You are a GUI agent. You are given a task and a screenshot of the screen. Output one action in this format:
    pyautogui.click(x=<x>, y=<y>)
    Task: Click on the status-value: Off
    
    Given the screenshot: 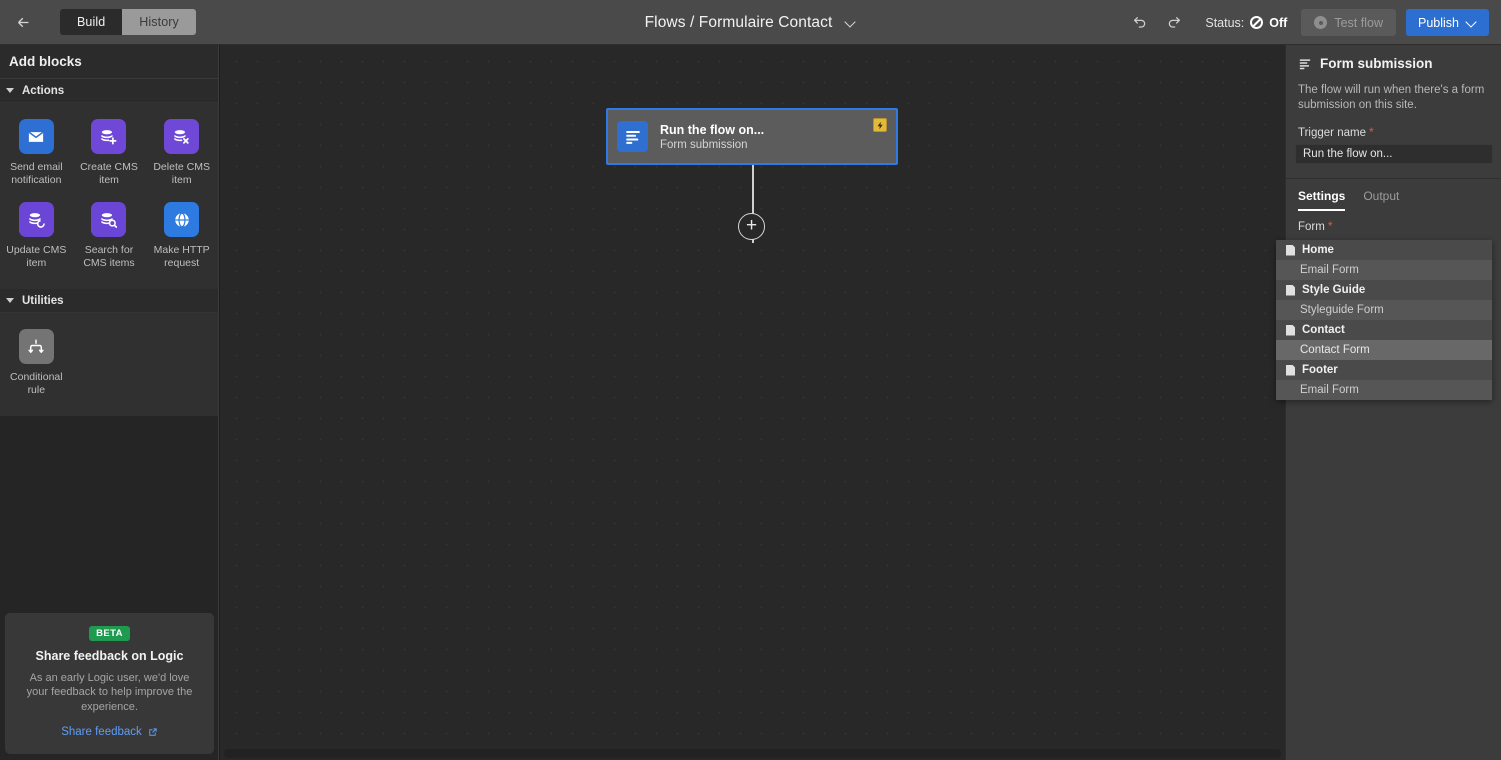 What is the action you would take?
    pyautogui.click(x=1278, y=22)
    